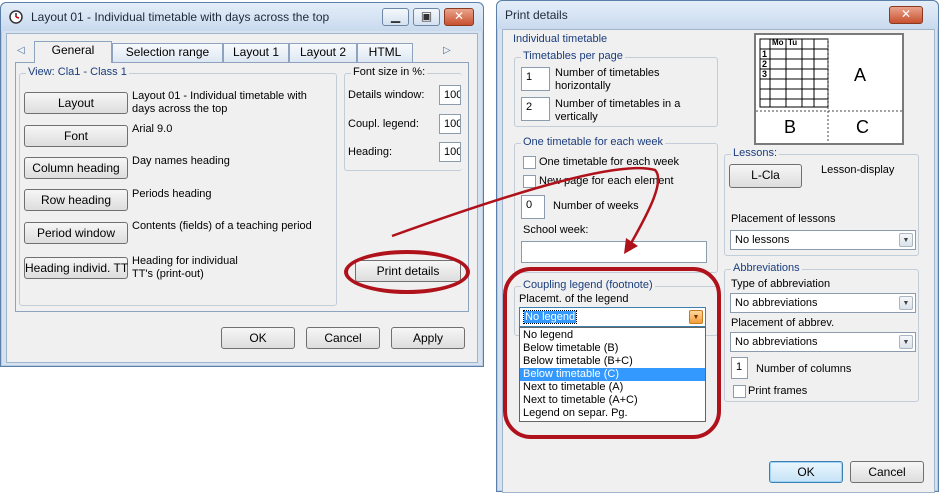 The height and width of the screenshot is (493, 939). What do you see at coordinates (529, 162) in the screenshot?
I see `one-timetable-week-checkbox` at bounding box center [529, 162].